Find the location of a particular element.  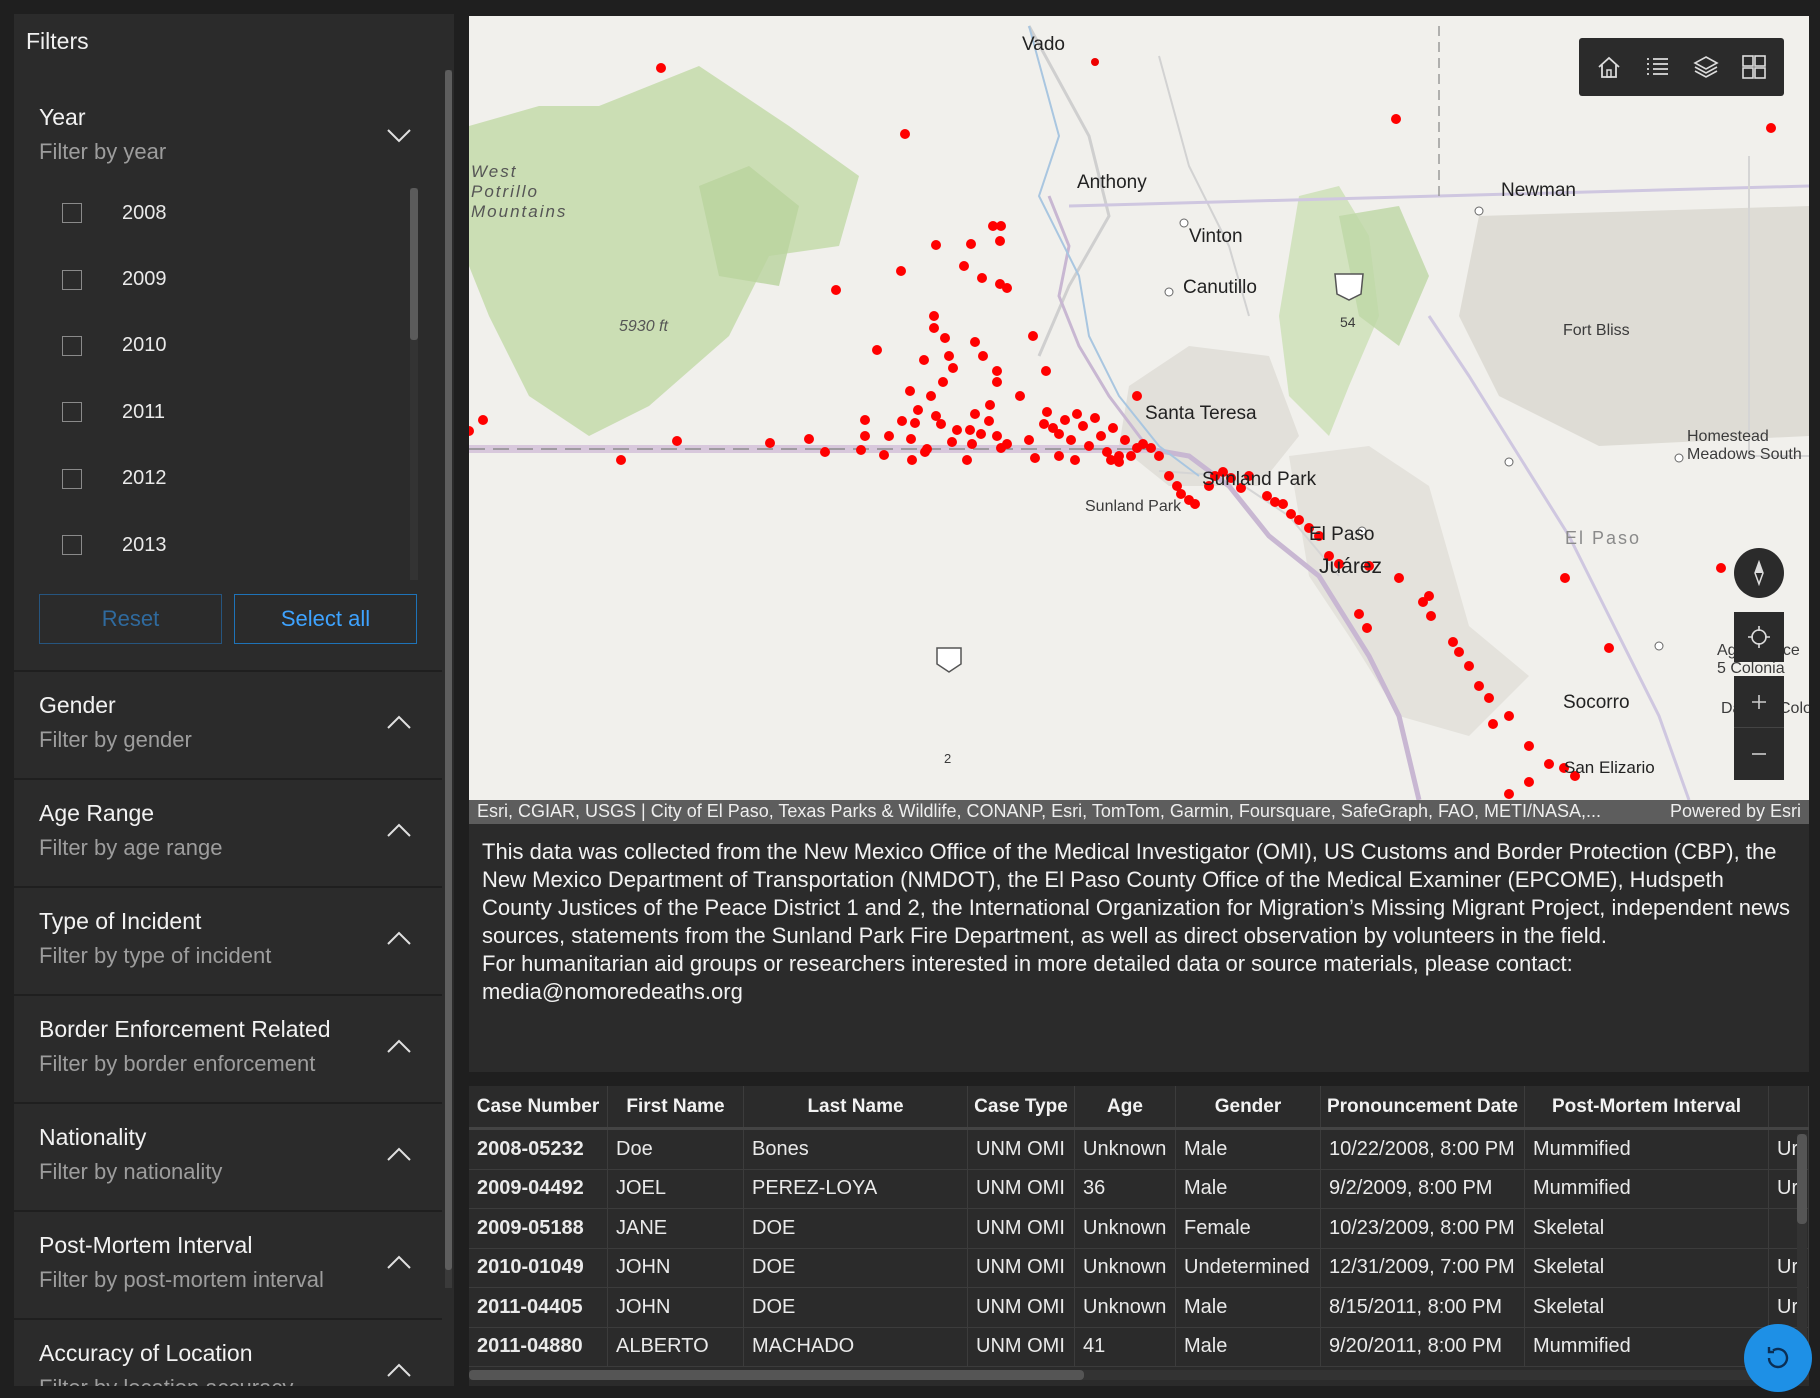

column-header: Gender is located at coordinates (1248, 1106).